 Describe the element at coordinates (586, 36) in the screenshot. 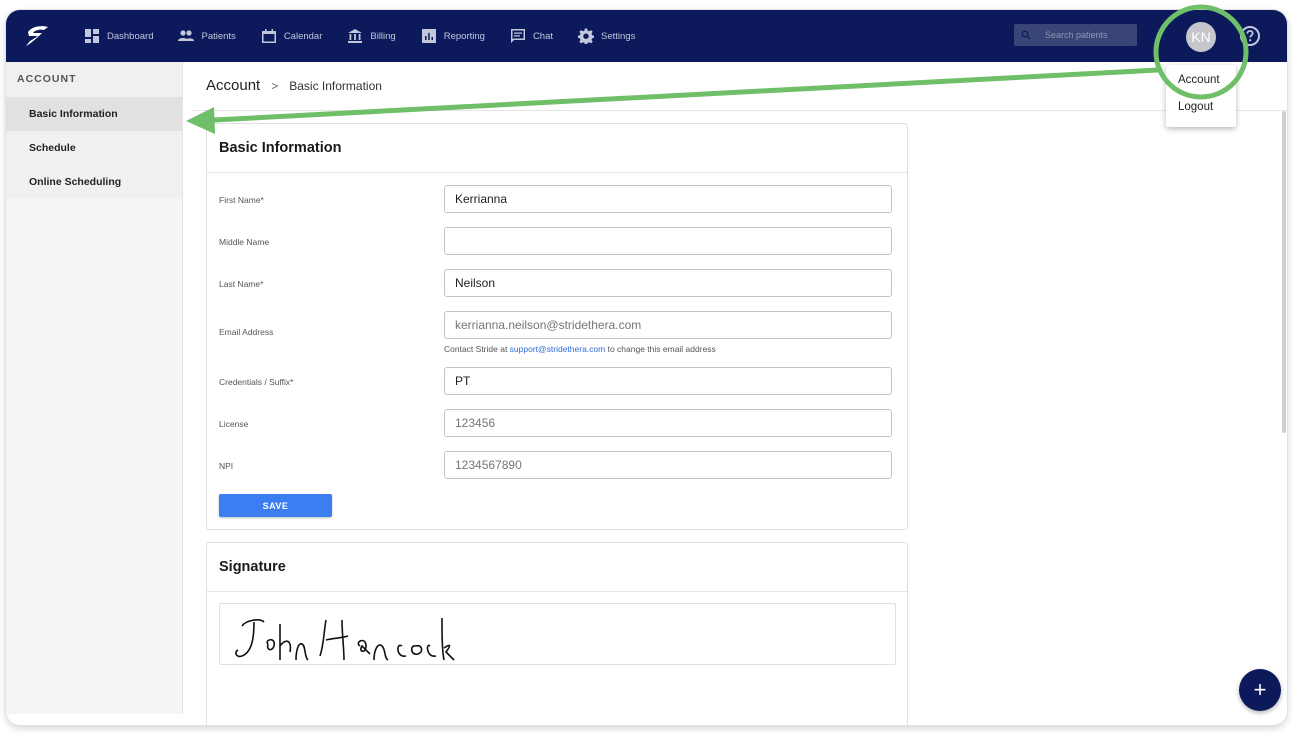

I see `gear-icon` at that location.